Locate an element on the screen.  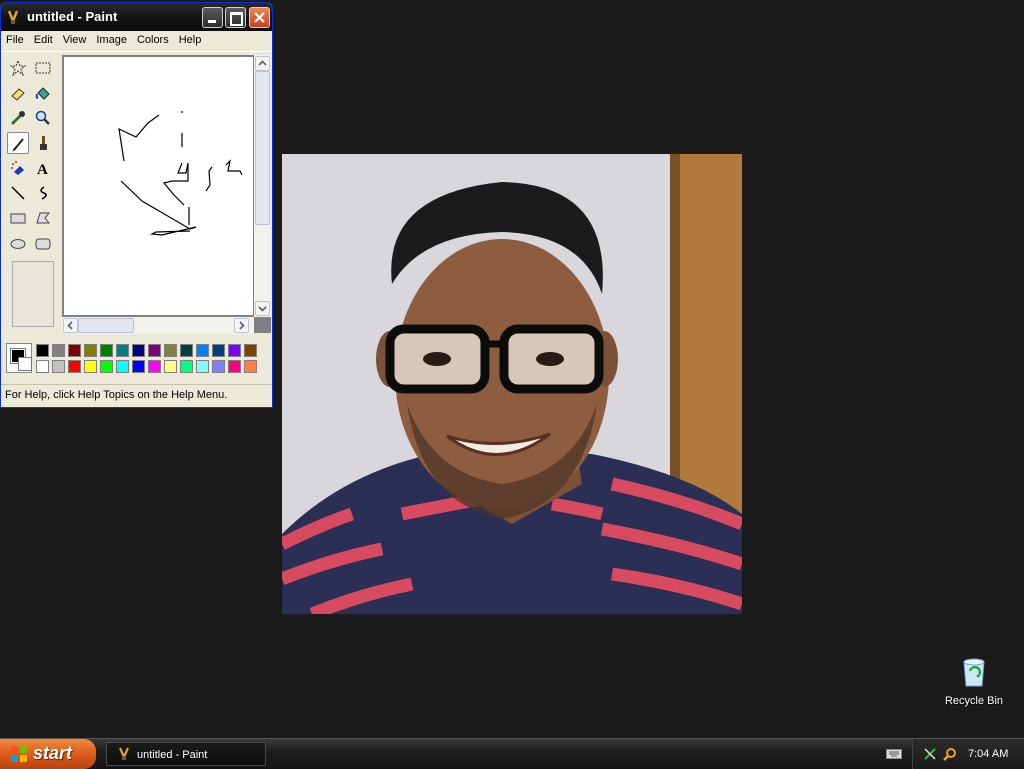
vertical-scrollbar is located at coordinates (262, 186).